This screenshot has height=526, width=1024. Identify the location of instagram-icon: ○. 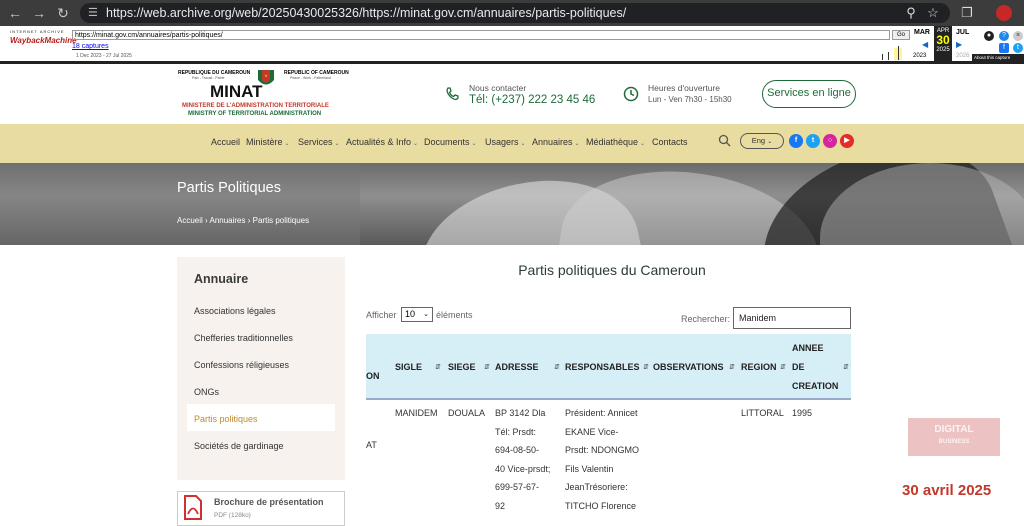
(830, 141).